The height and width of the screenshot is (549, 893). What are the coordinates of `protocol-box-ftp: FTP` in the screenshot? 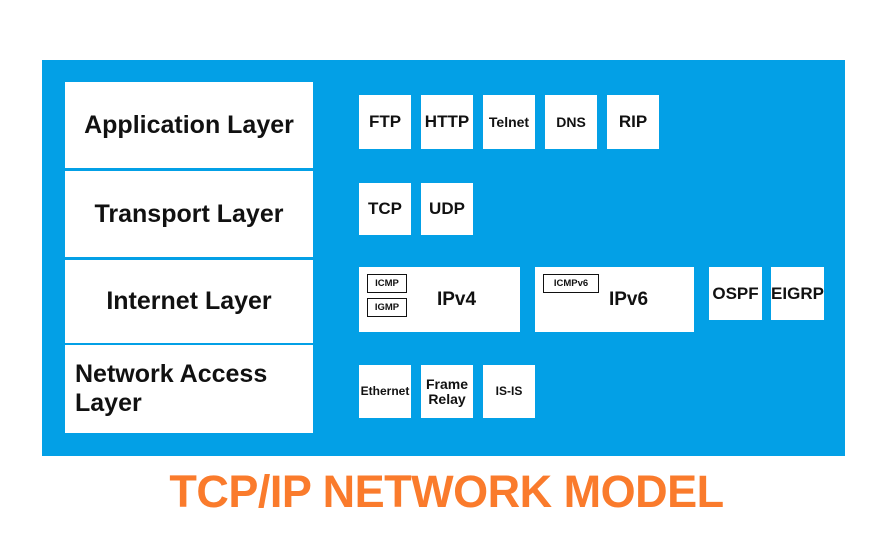 It's located at (385, 122).